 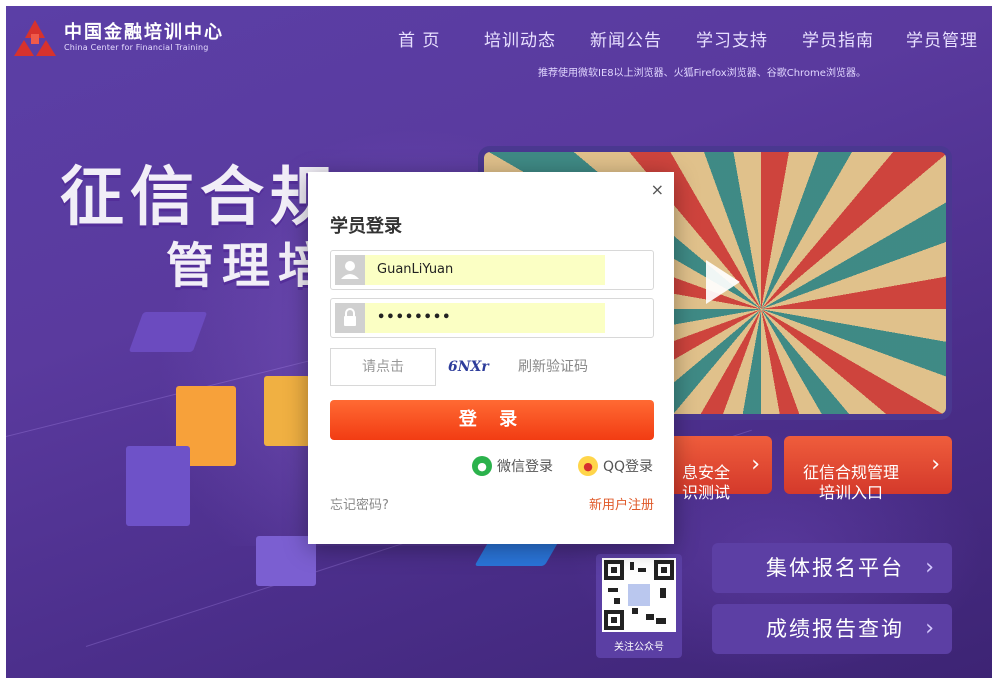 I want to click on qq-login-link: ● QQ登录, so click(x=615, y=466).